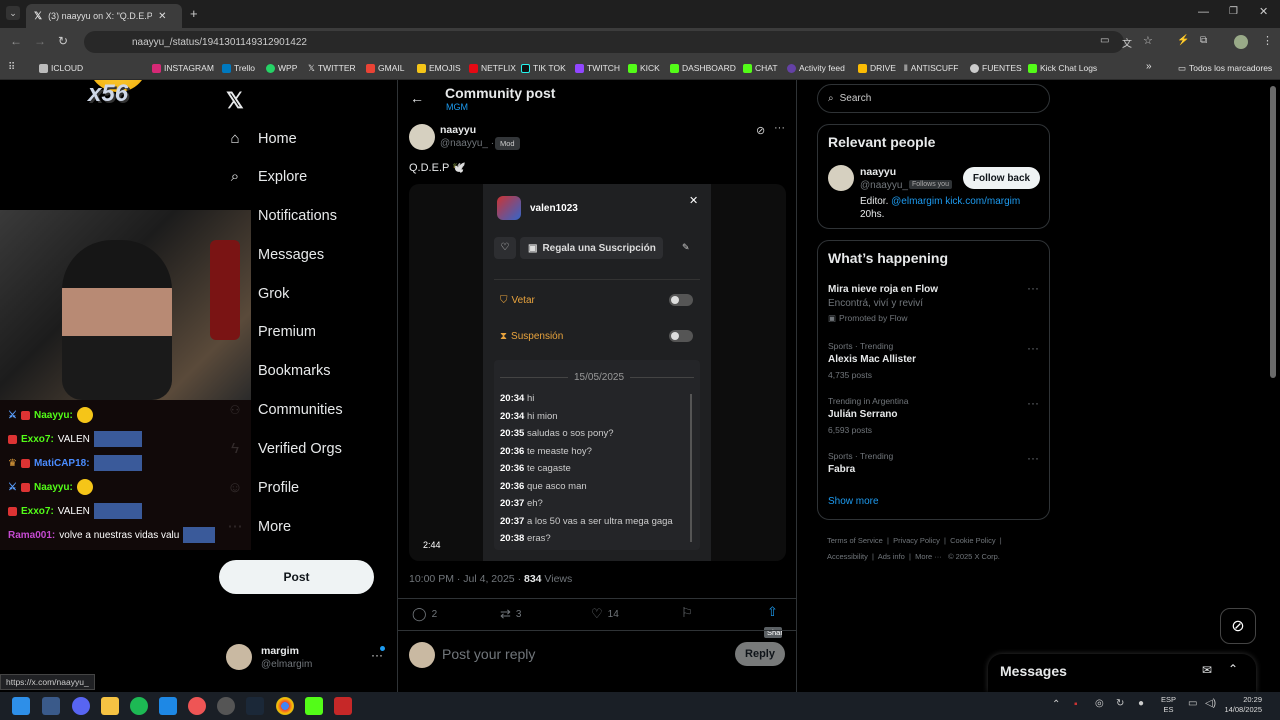 This screenshot has width=1280, height=720. What do you see at coordinates (1149, 66) in the screenshot?
I see `more-bookmarks-icon: »` at bounding box center [1149, 66].